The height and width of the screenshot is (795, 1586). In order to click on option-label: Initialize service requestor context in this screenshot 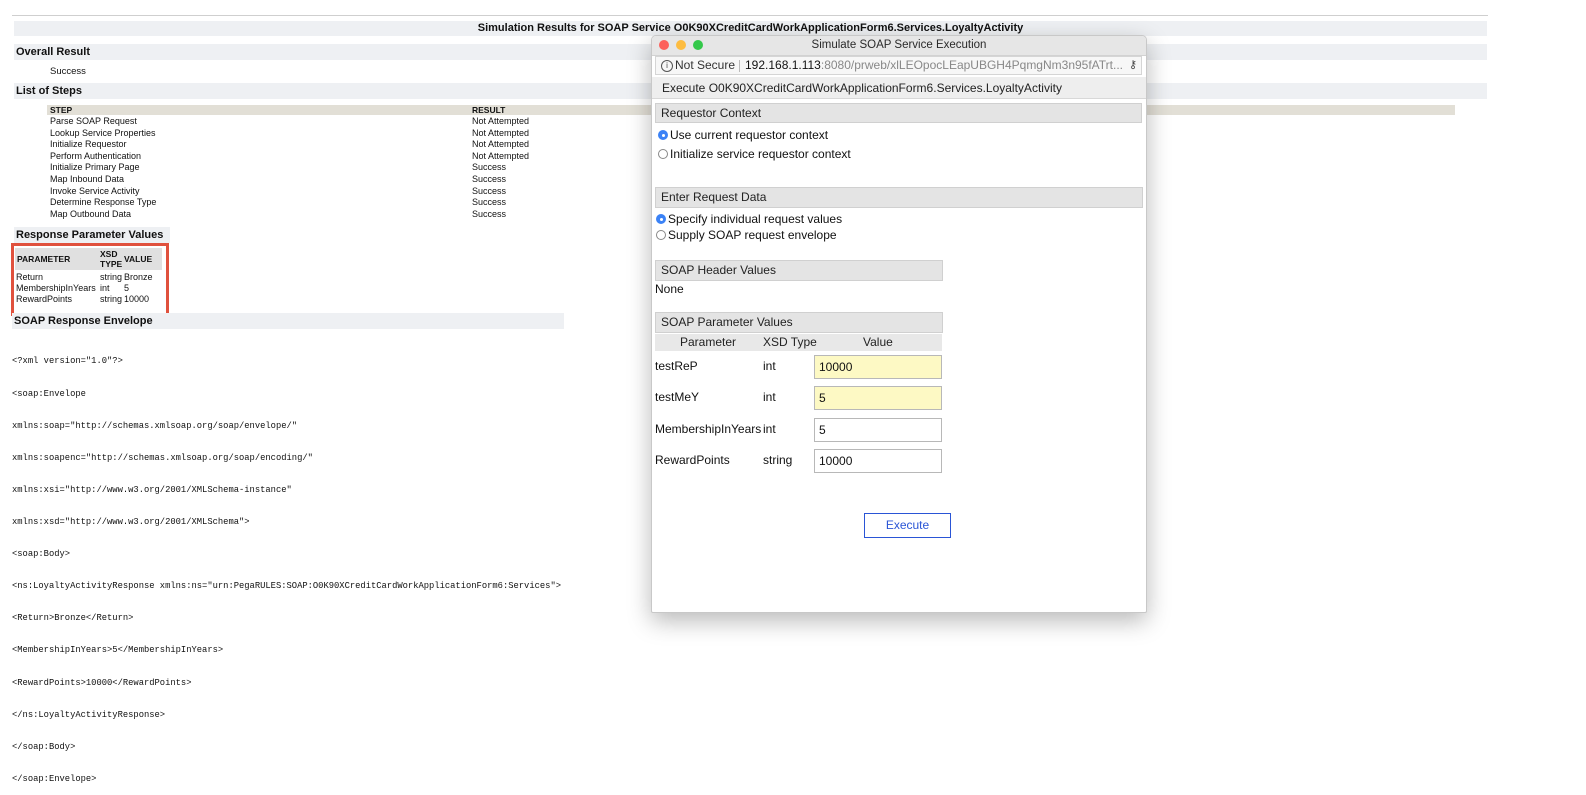, I will do `click(760, 154)`.